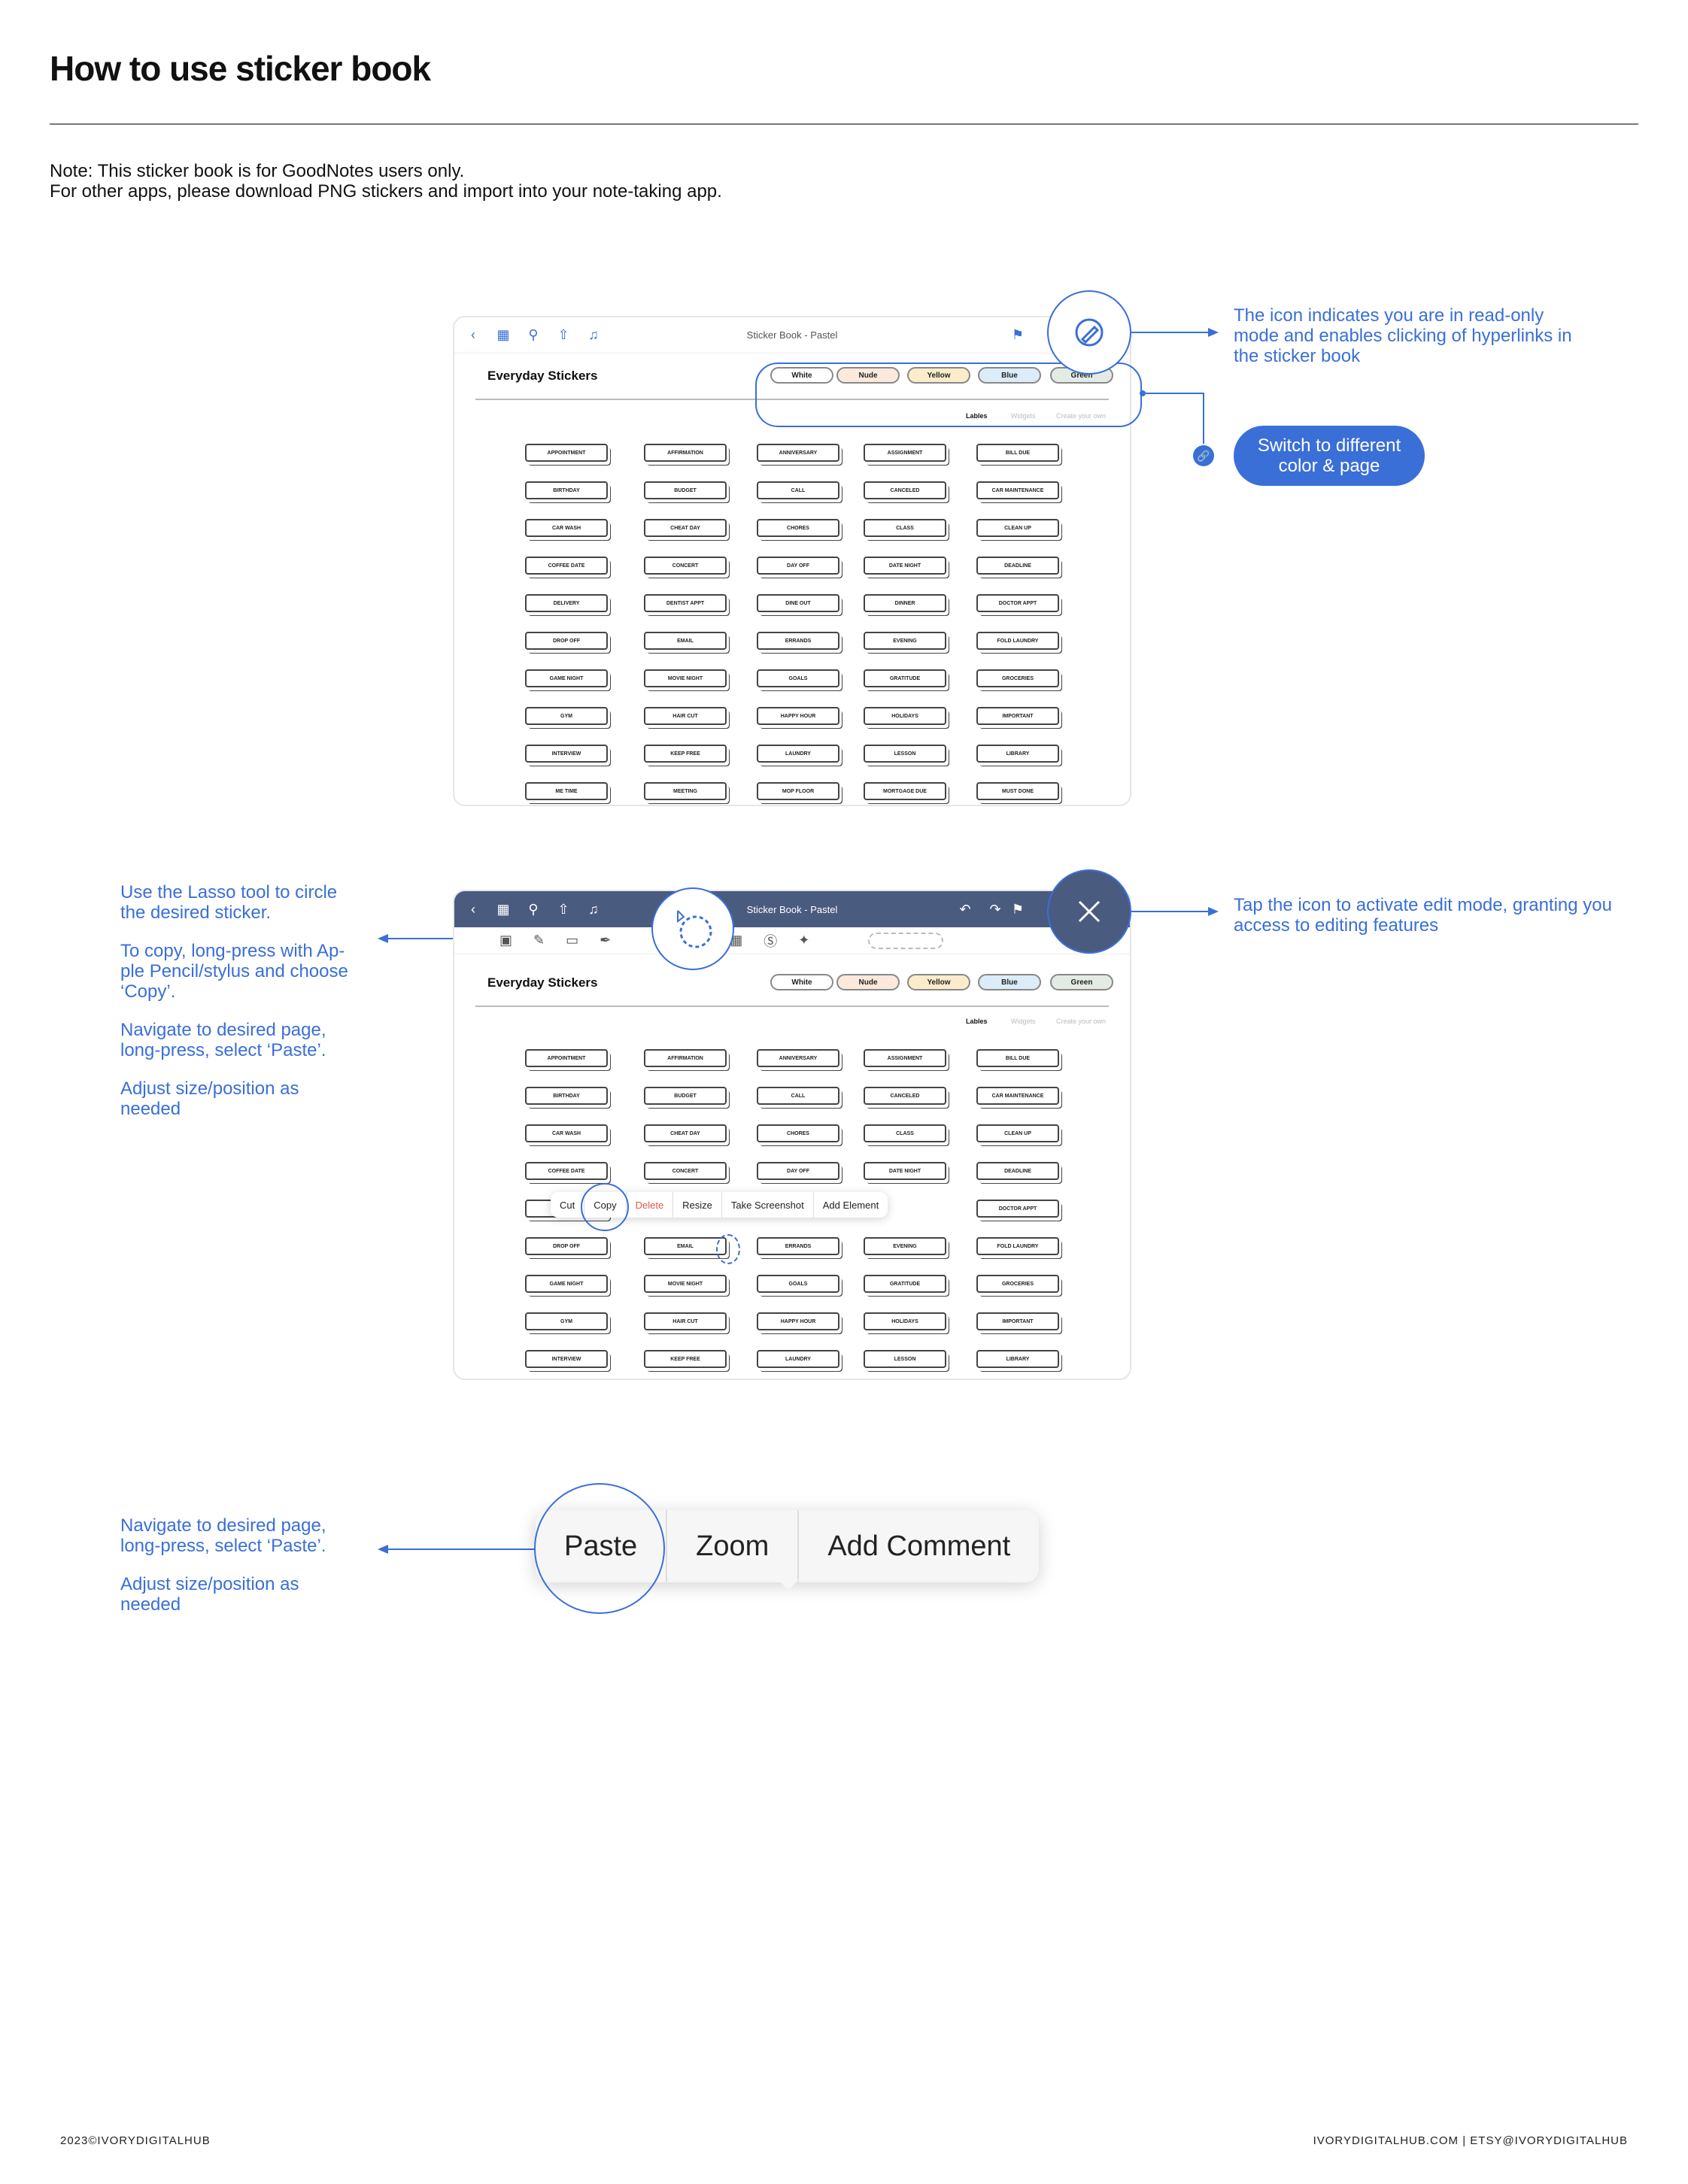 This screenshot has width=1688, height=2184. I want to click on sticker: CHEAT DAY, so click(685, 528).